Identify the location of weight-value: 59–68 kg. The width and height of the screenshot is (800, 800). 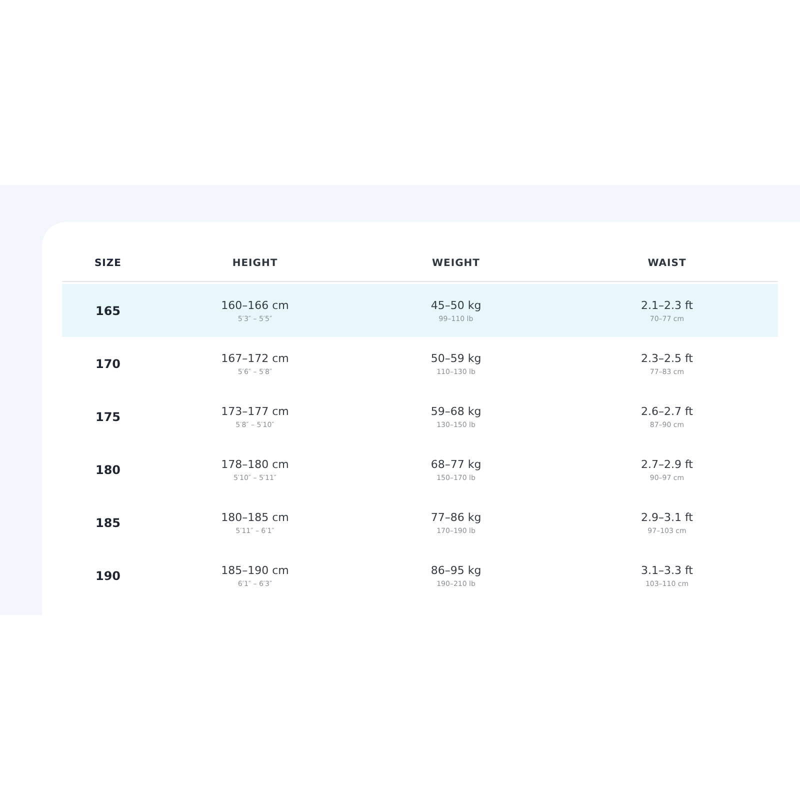
(456, 411).